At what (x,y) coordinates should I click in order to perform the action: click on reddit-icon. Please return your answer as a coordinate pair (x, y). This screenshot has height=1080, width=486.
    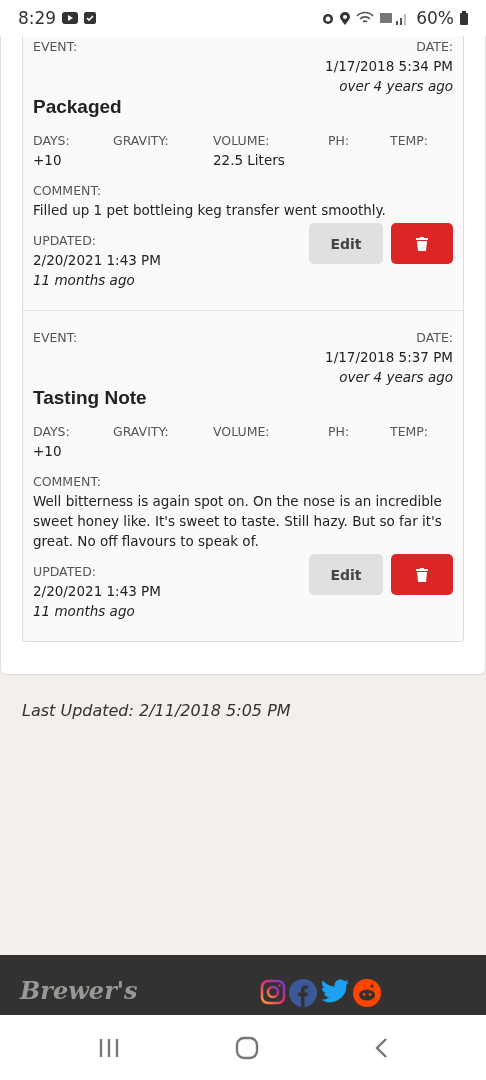
    Looking at the image, I should click on (367, 993).